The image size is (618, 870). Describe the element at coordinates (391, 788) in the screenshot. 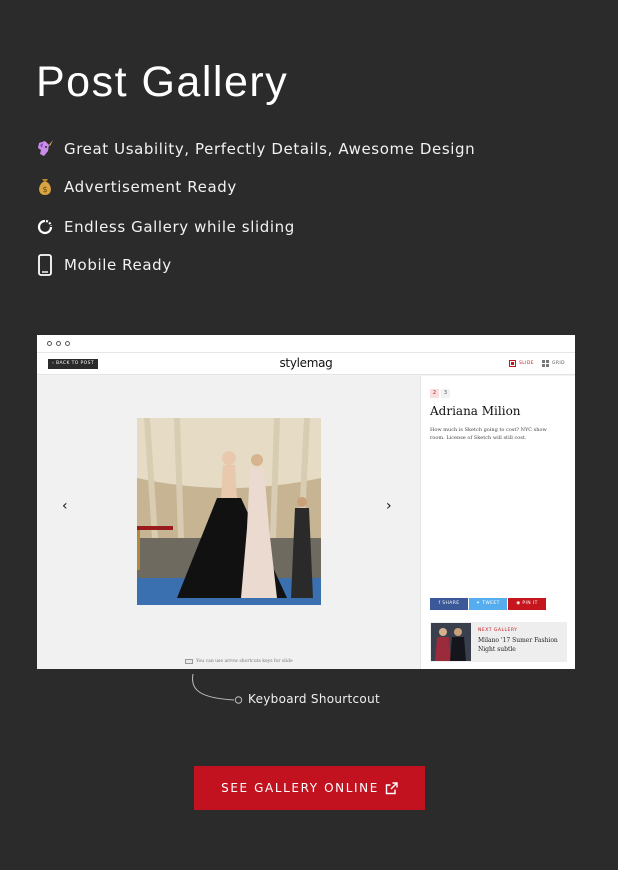

I see `external-link-icon` at that location.